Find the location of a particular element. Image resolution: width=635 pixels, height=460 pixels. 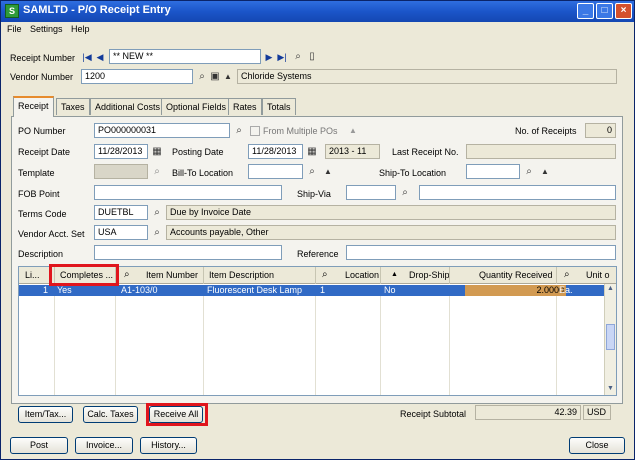

ship-to-finder-icon: ⌕ is located at coordinates (529, 172).